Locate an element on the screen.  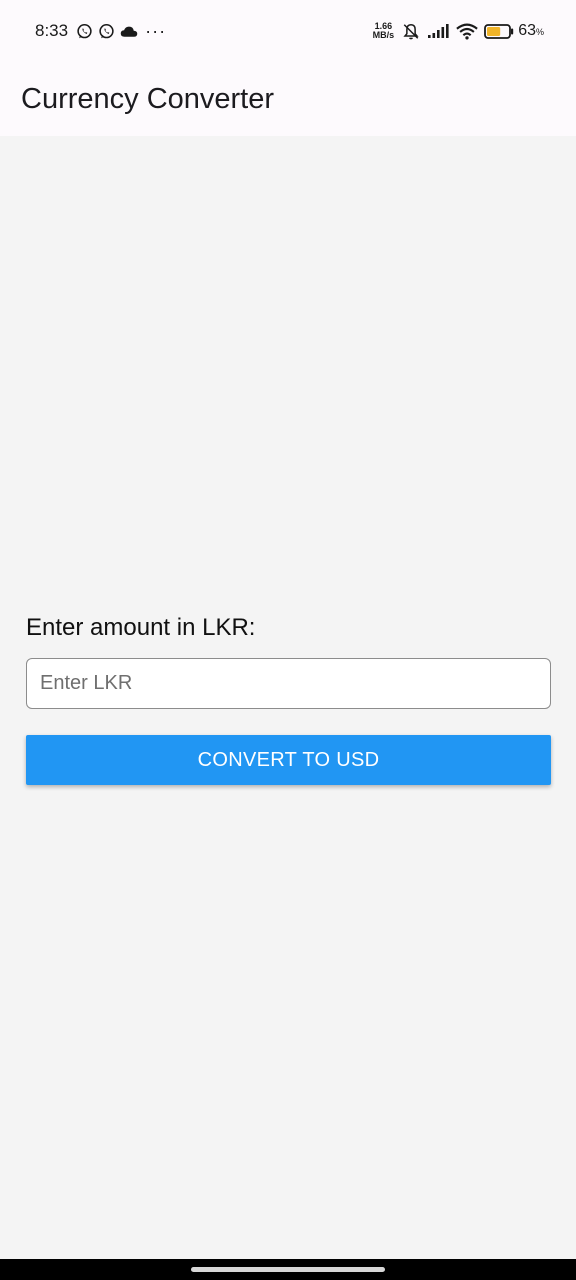
bell-muted-icon is located at coordinates (411, 31).